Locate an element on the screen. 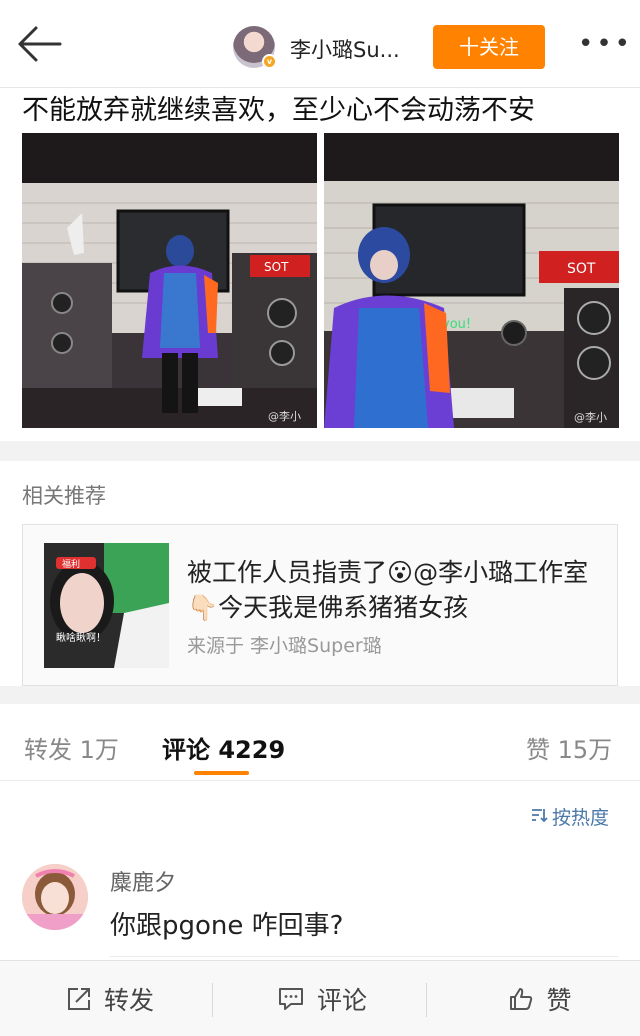  comment-button: 评论 is located at coordinates (322, 998).